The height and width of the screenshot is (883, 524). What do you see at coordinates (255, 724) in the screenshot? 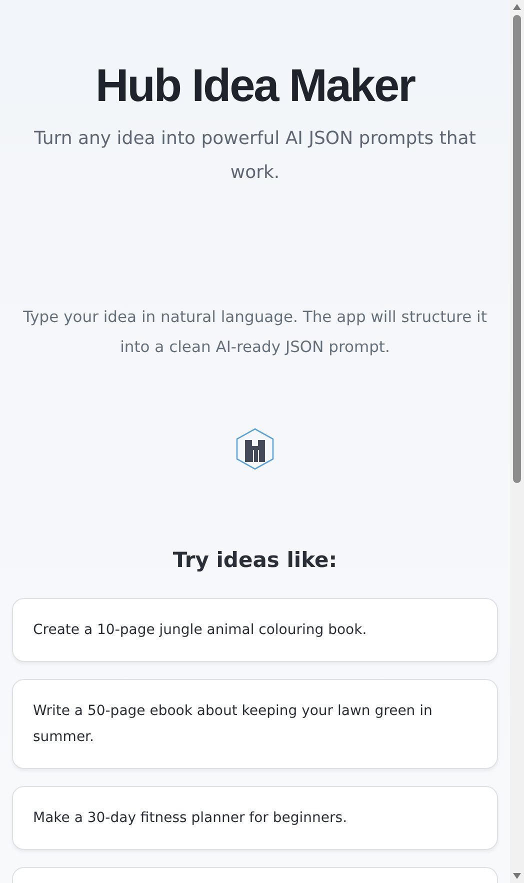
I see `idea-card: Write a 50-page ebook about keeping your lawn green in summer.` at bounding box center [255, 724].